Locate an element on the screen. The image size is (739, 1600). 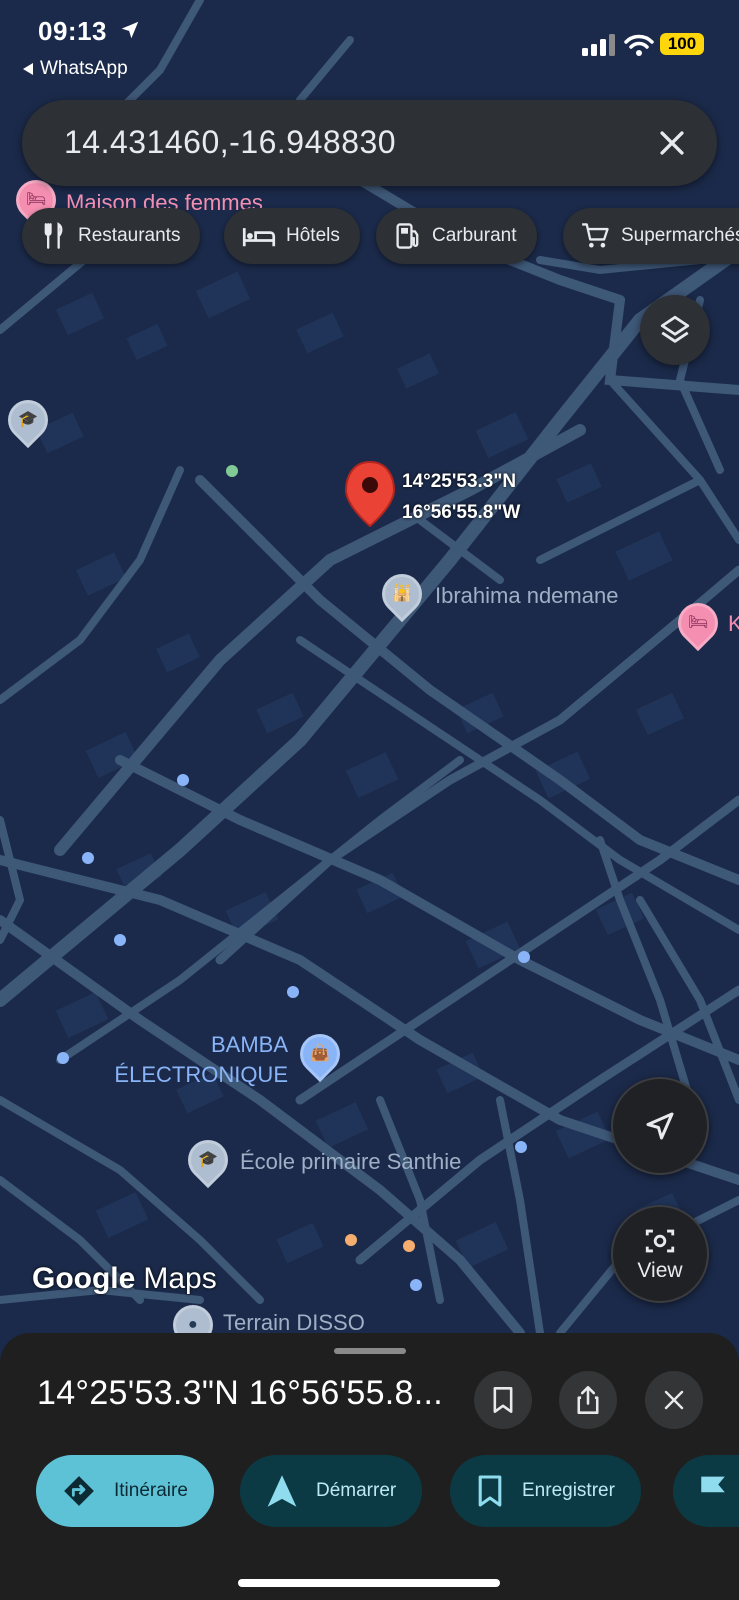
directions-button-label: Itinéraire is located at coordinates (151, 1490).